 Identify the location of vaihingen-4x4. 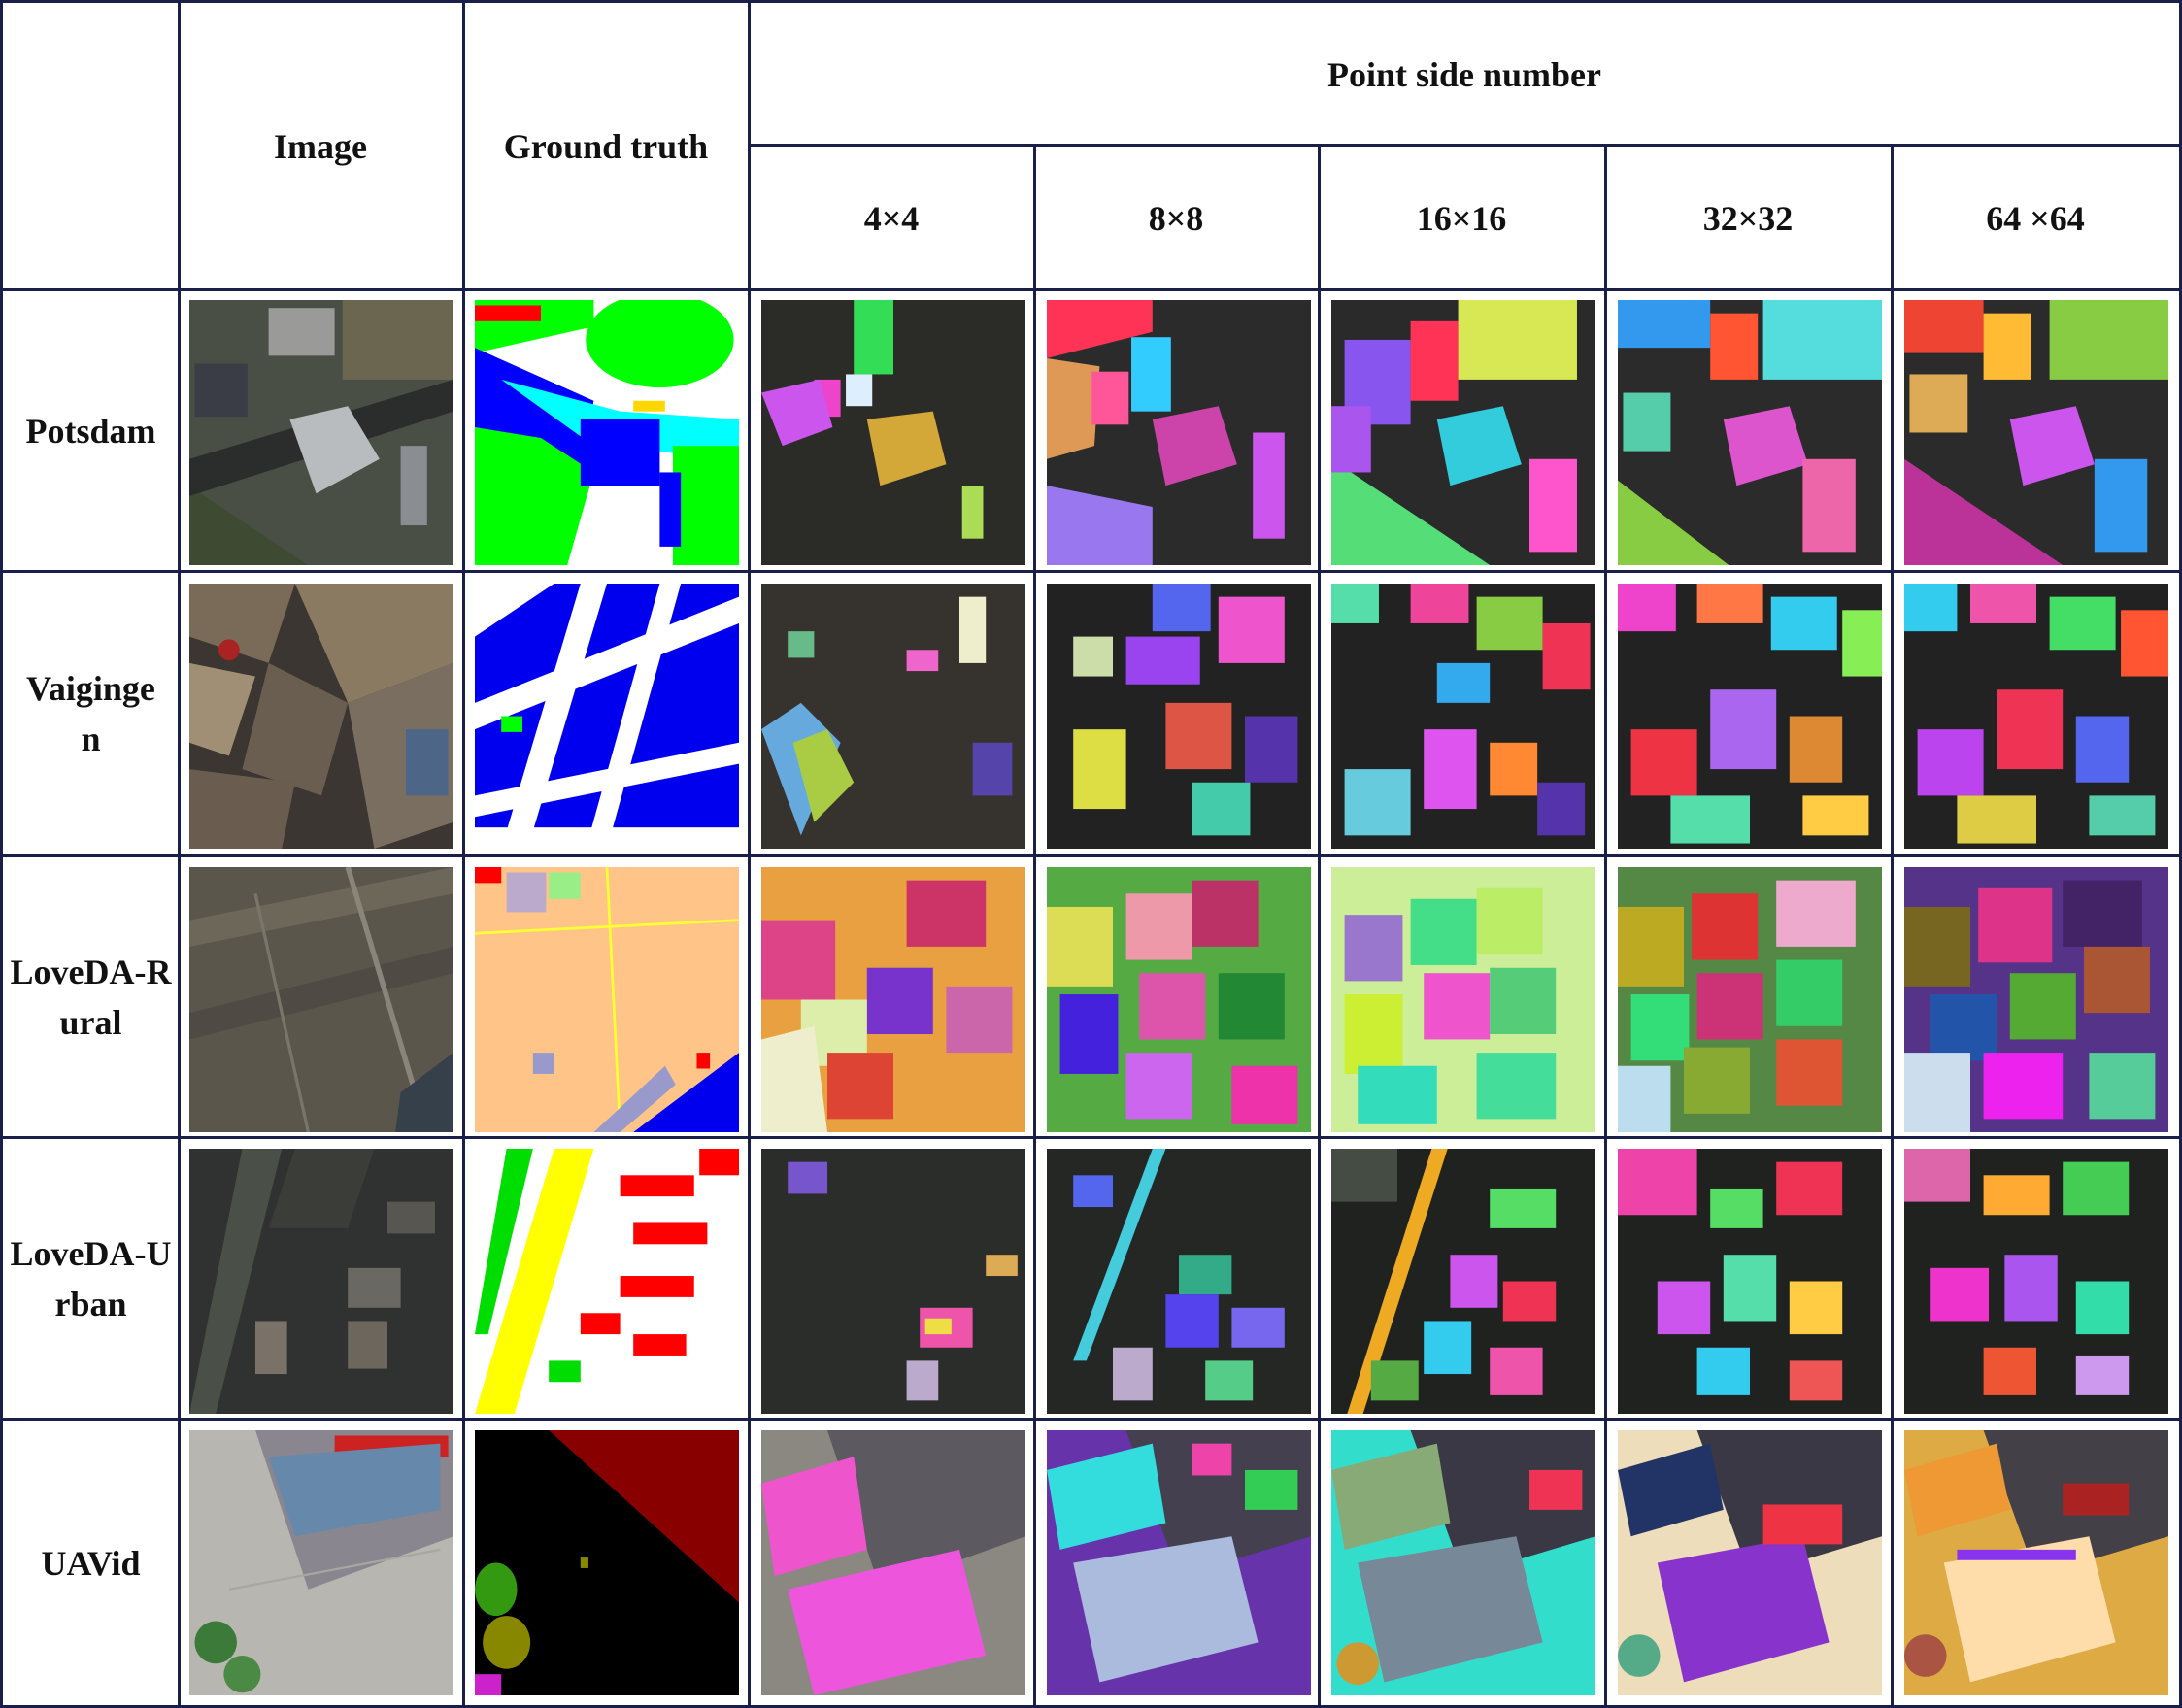
(893, 716).